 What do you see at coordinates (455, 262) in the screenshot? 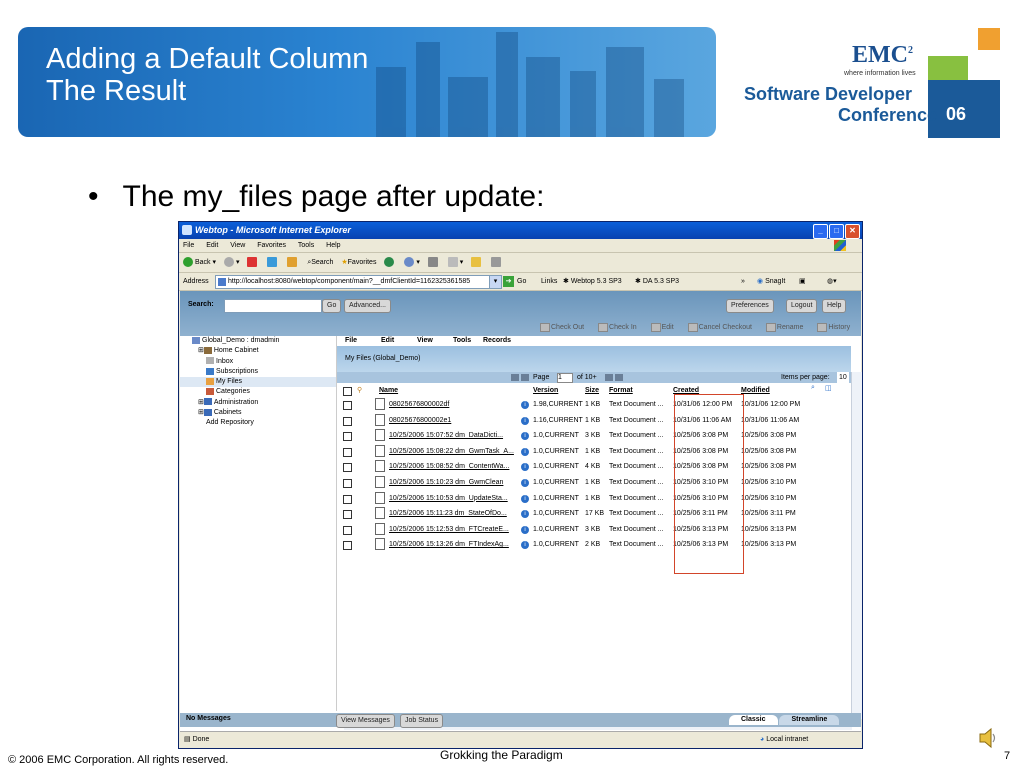
I see `print-button: ▾` at bounding box center [455, 262].